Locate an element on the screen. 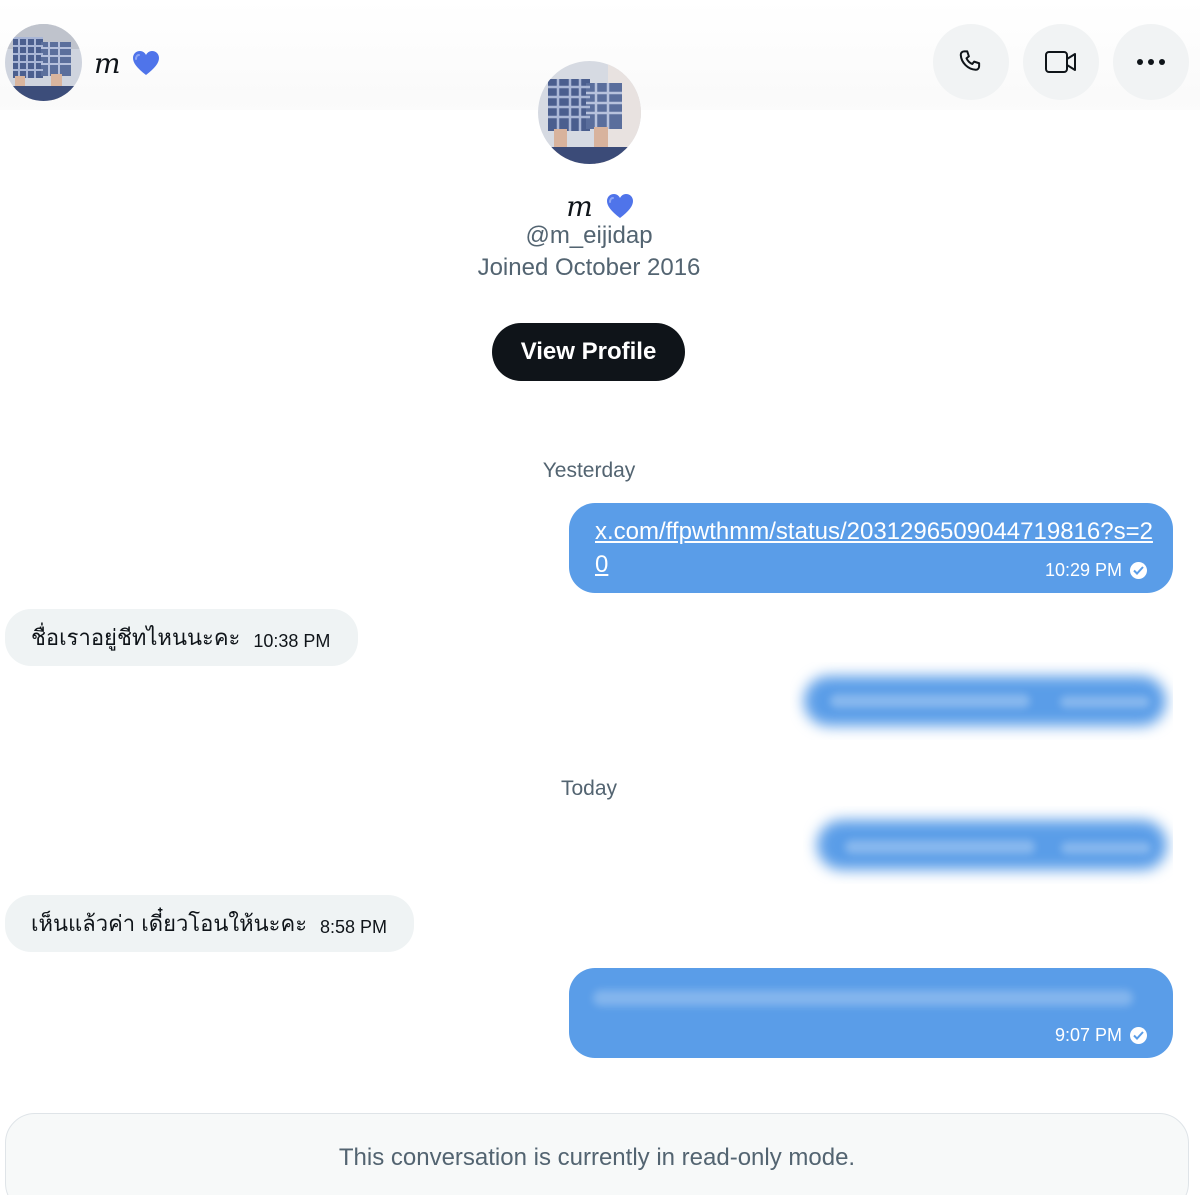  more-options-button is located at coordinates (1151, 62).